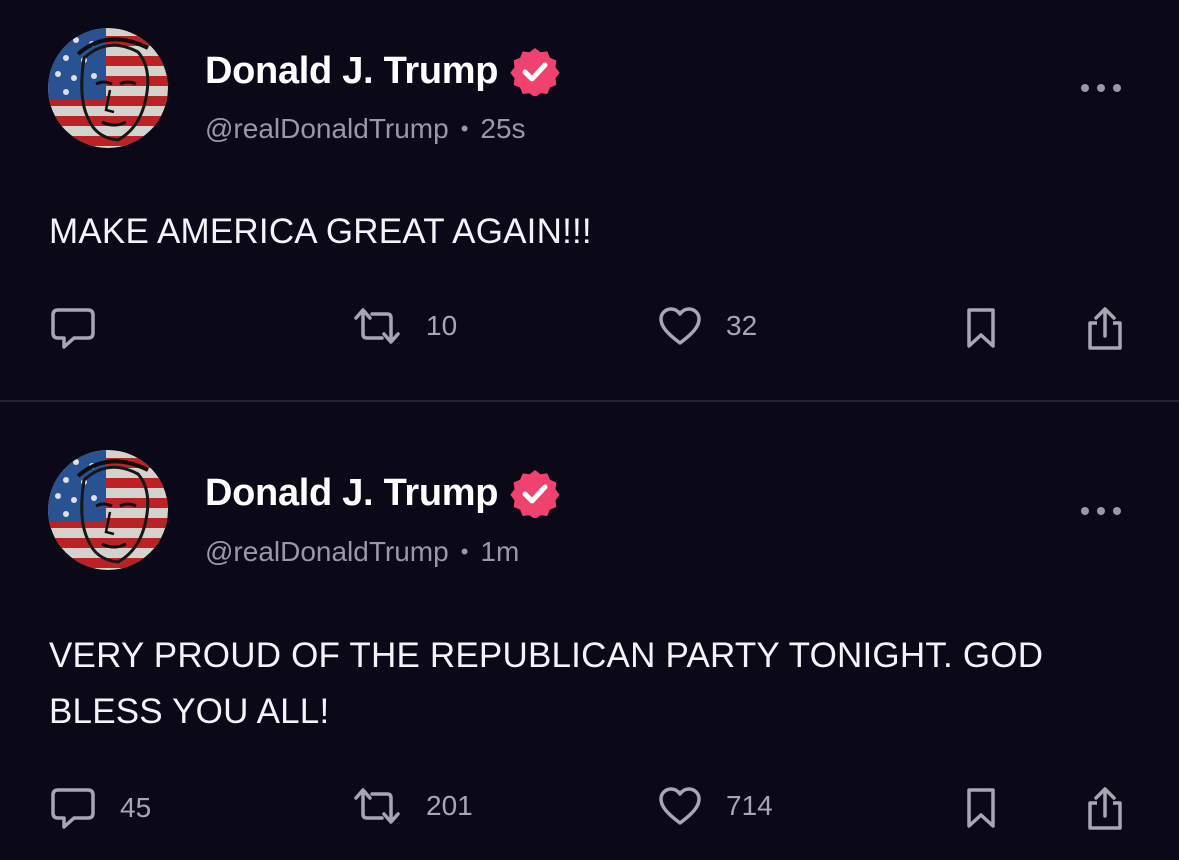 The image size is (1179, 860). Describe the element at coordinates (100, 808) in the screenshot. I see `reply-button: 45` at that location.